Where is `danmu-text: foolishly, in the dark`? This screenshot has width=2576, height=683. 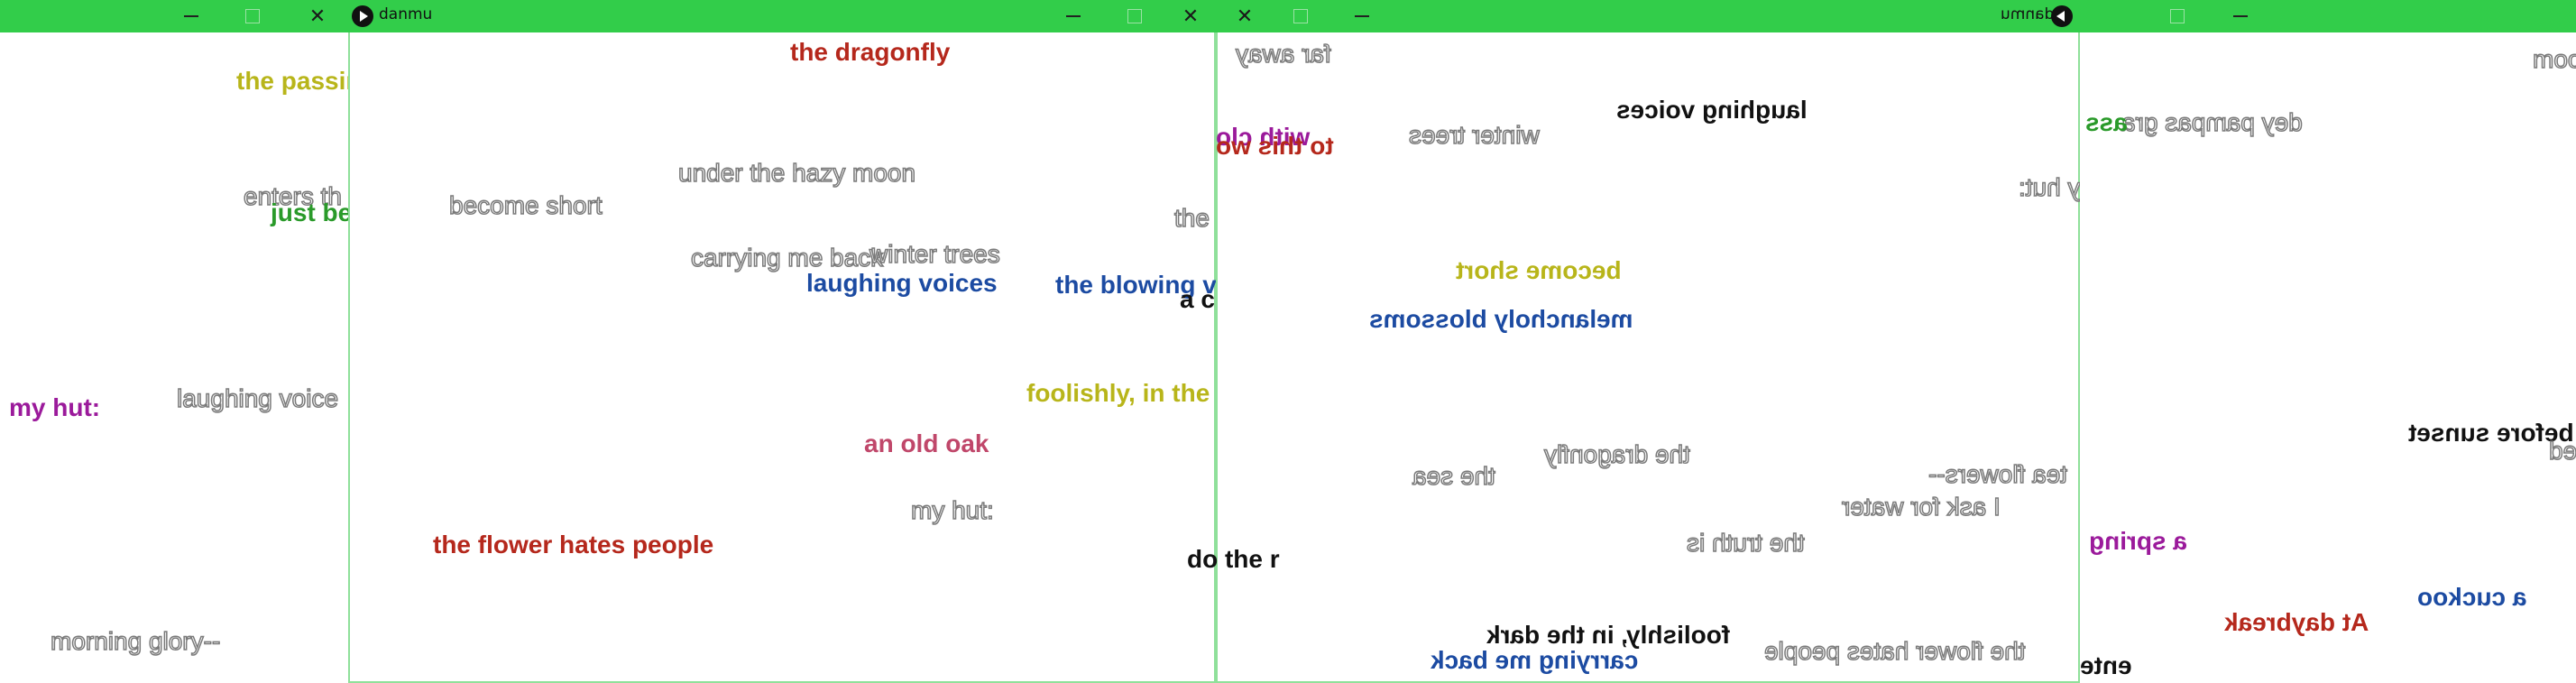 danmu-text: foolishly, in the dark is located at coordinates (1609, 635).